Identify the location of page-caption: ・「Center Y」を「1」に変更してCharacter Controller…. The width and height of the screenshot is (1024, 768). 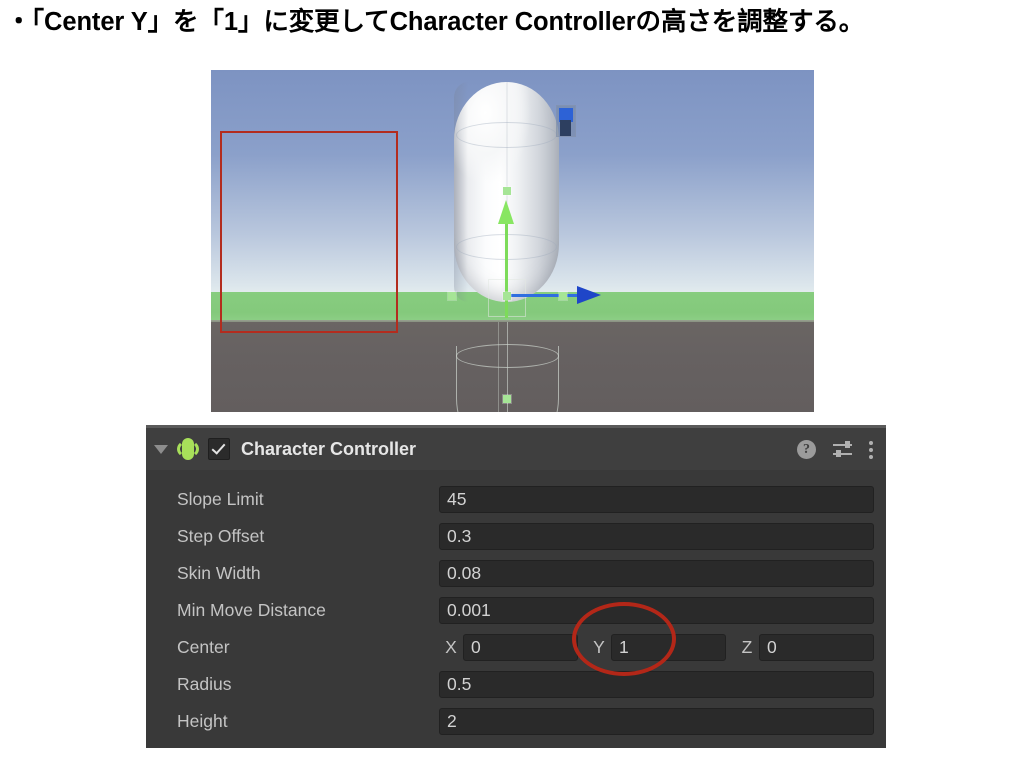
(435, 22).